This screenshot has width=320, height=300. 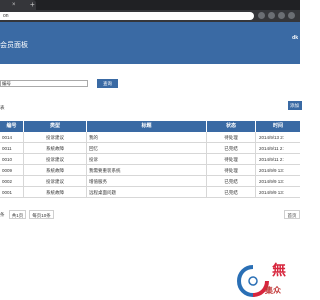 I want to click on column-header-status: 状态, so click(x=231, y=126).